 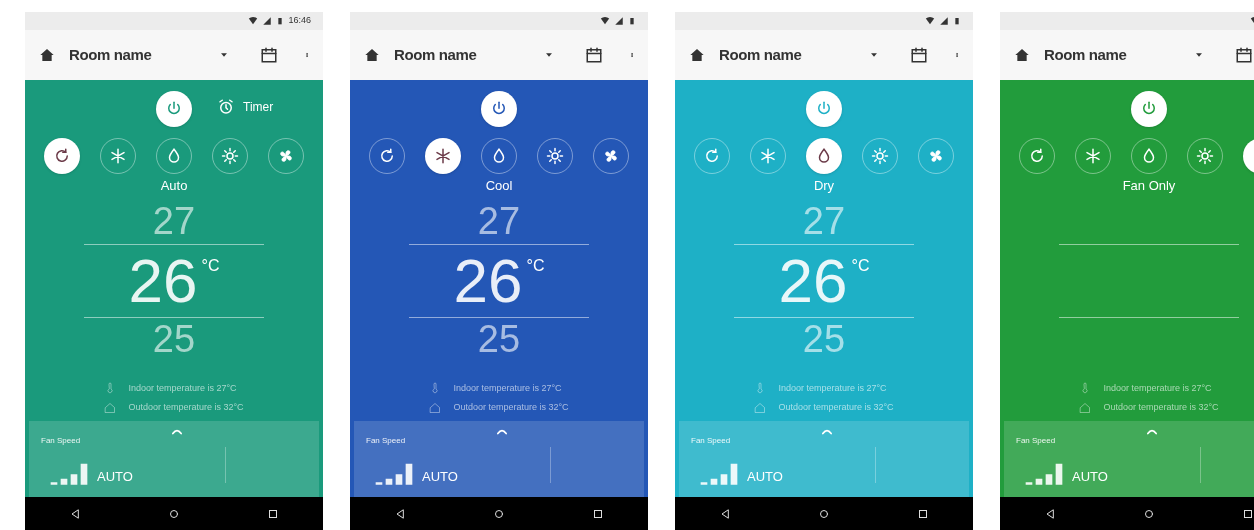 I want to click on cool-mode-button, so click(x=443, y=156).